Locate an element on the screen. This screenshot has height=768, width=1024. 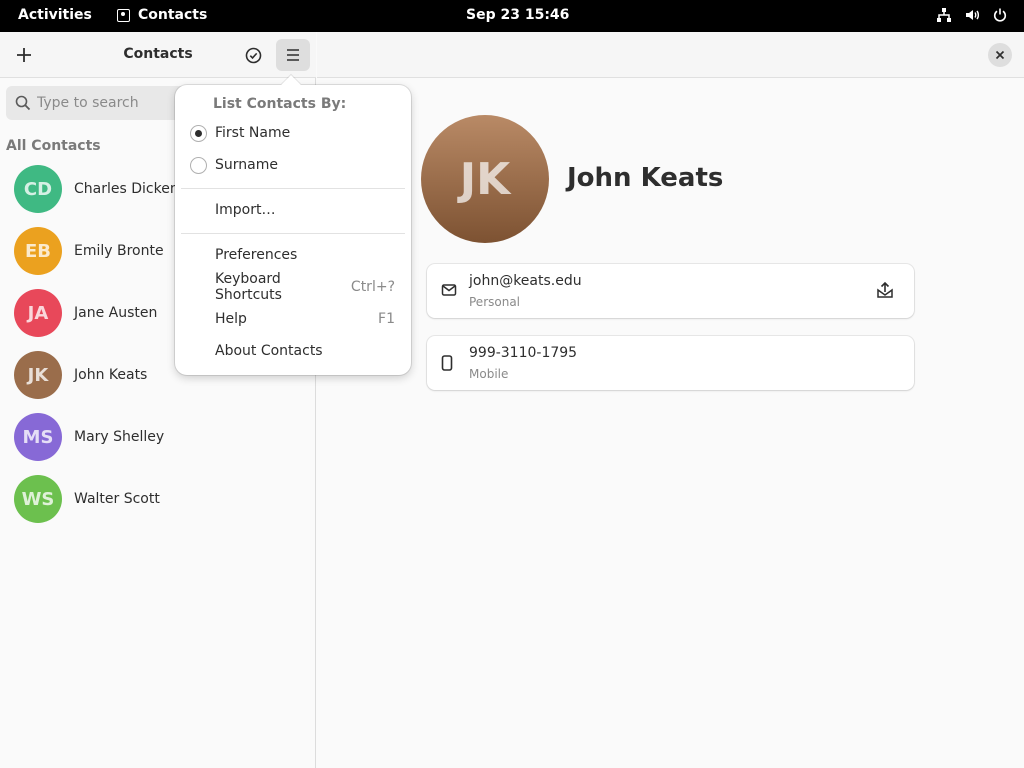
avatar: MS is located at coordinates (38, 437).